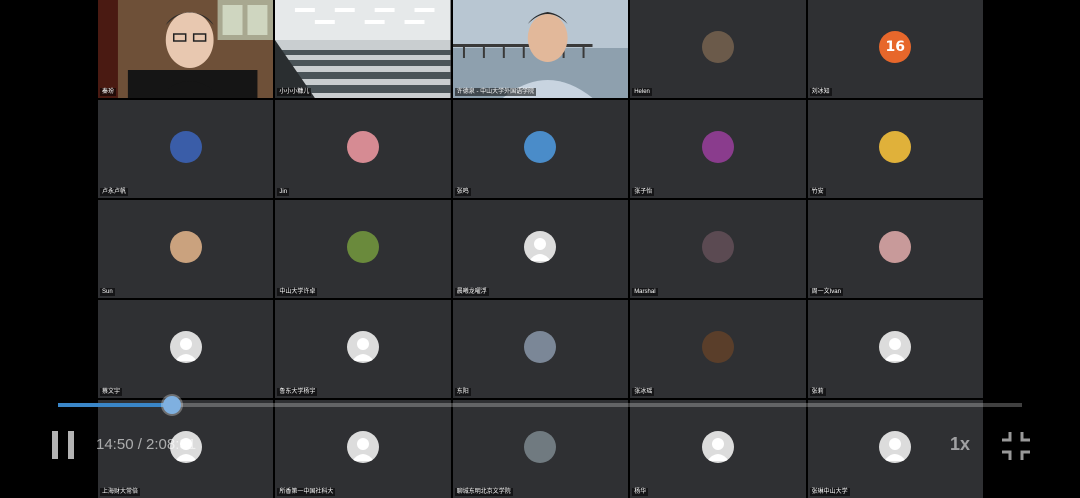 Image resolution: width=1080 pixels, height=498 pixels. Describe the element at coordinates (817, 192) in the screenshot. I see `participant-name: 竹安` at that location.